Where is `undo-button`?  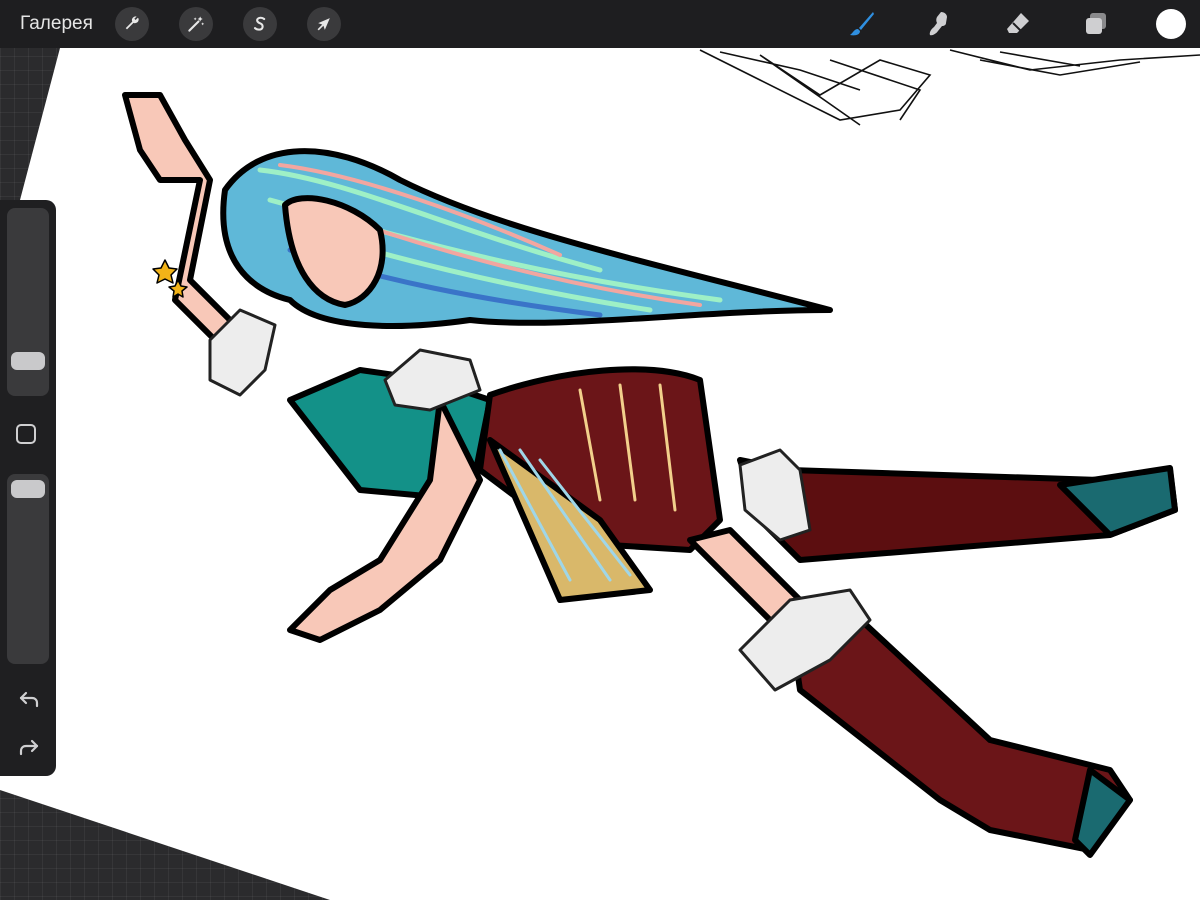
undo-button is located at coordinates (29, 699).